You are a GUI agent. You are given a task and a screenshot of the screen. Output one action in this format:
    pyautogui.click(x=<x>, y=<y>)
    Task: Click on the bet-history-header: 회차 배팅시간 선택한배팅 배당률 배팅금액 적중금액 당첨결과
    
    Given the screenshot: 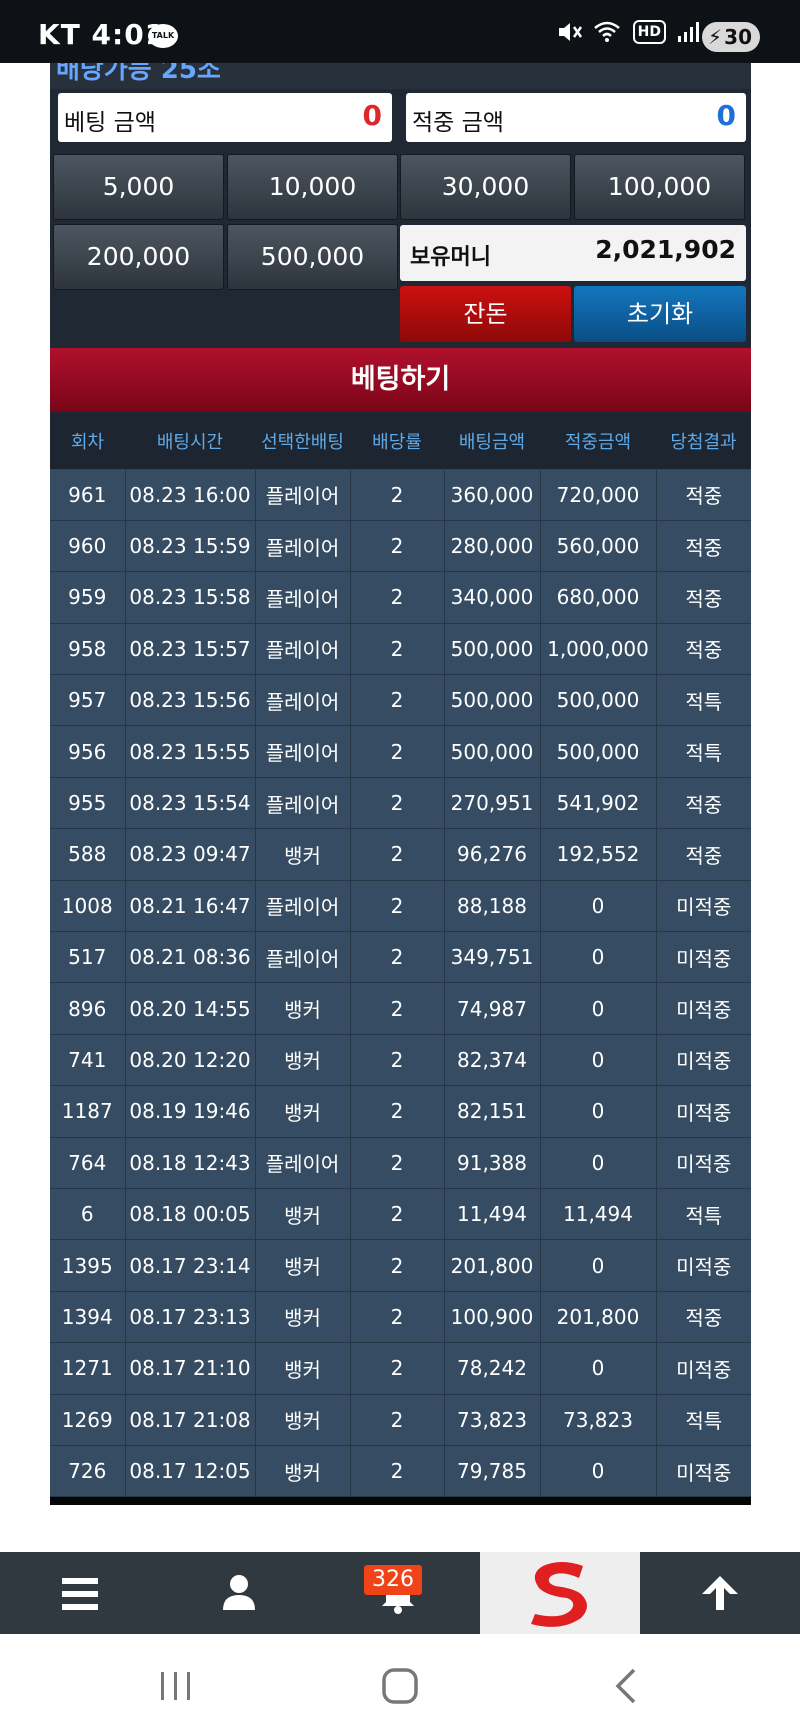 What is the action you would take?
    pyautogui.click(x=400, y=442)
    